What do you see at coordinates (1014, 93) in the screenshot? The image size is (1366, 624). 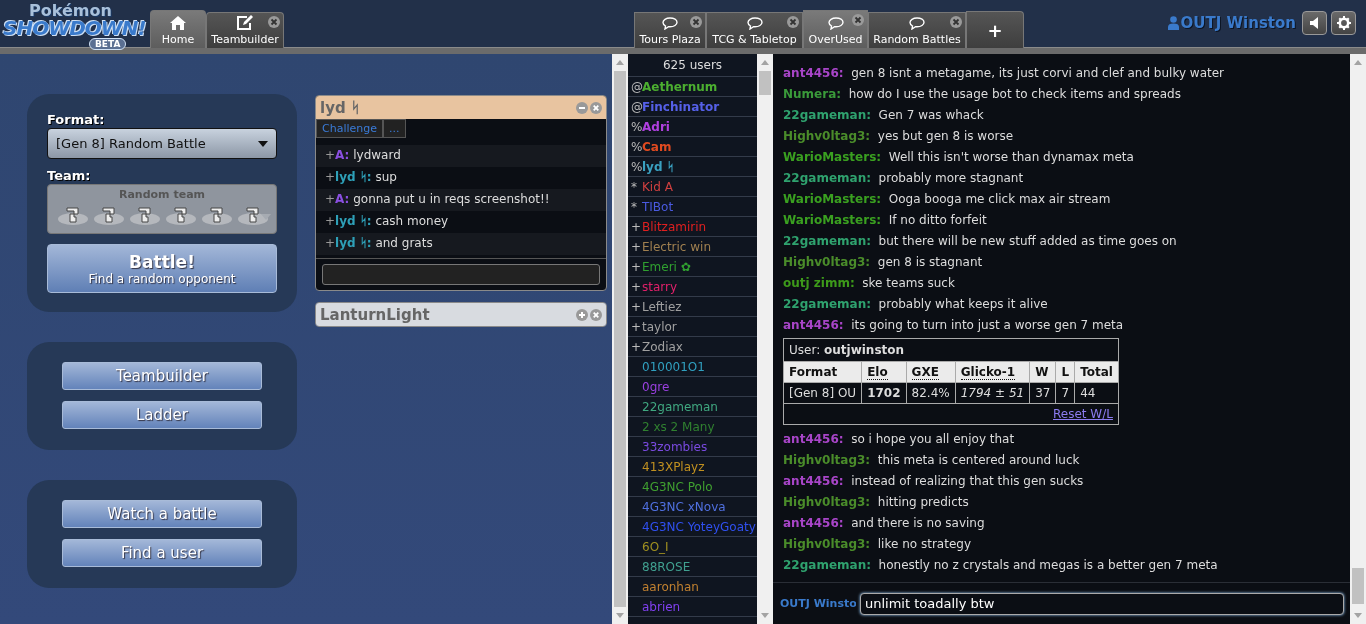 I see `message-text: how do I use the usage bot to check items and spreads` at bounding box center [1014, 93].